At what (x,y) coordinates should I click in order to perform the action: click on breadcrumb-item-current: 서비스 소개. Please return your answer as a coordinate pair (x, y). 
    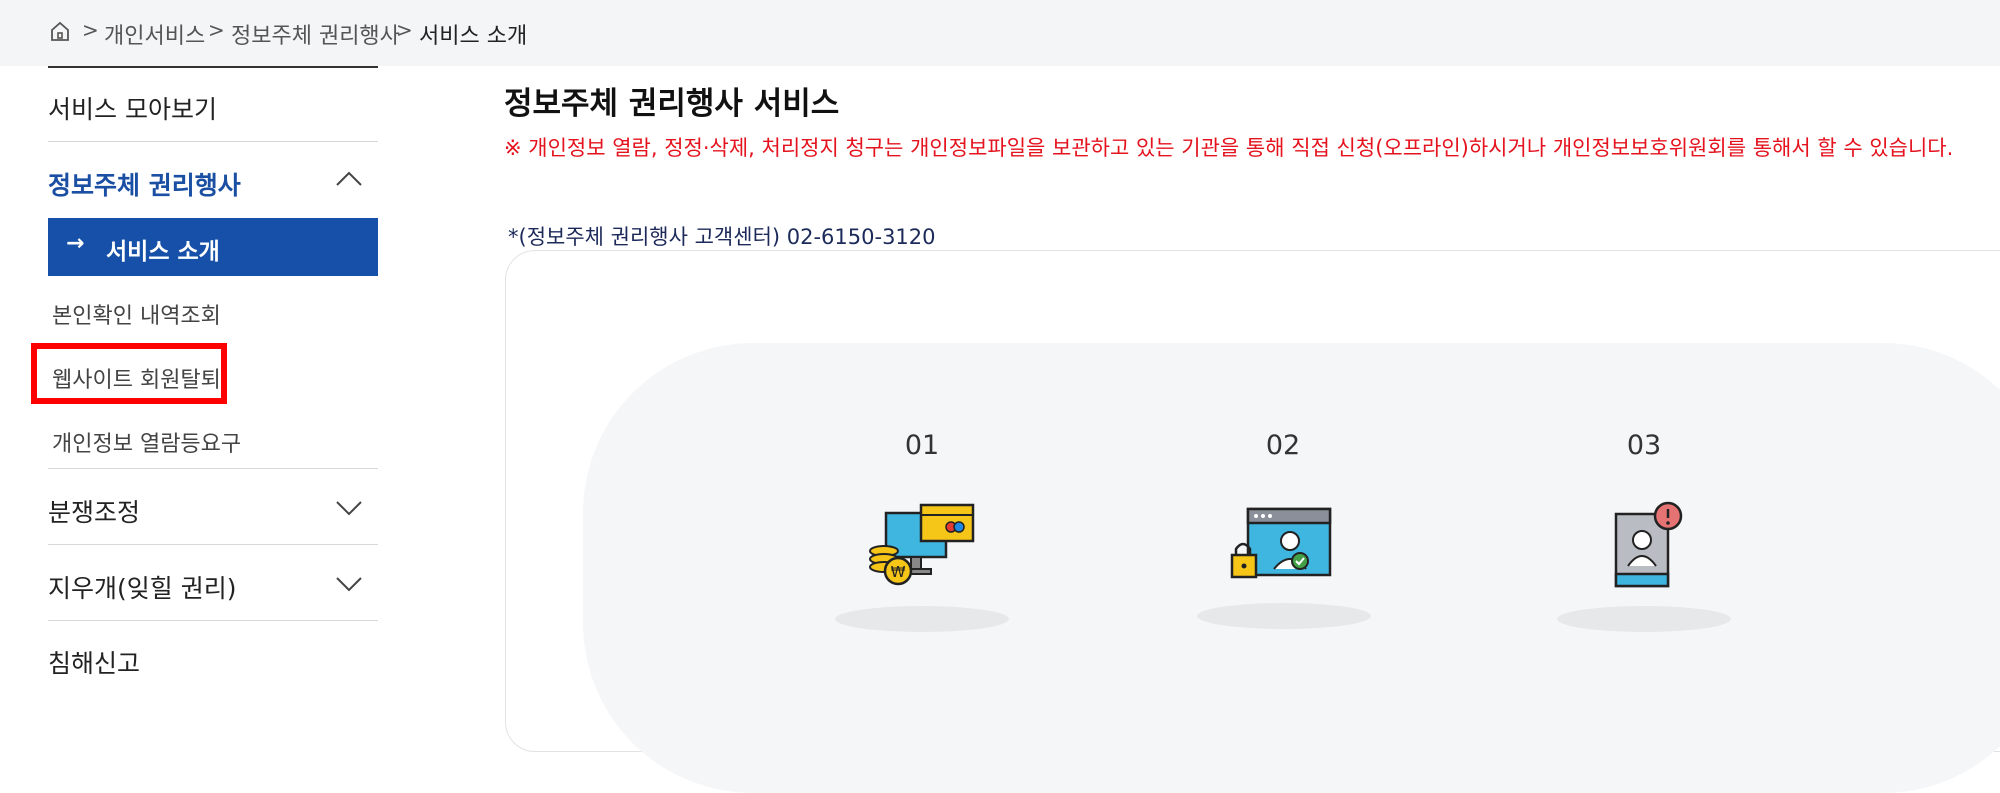
    Looking at the image, I should click on (473, 36).